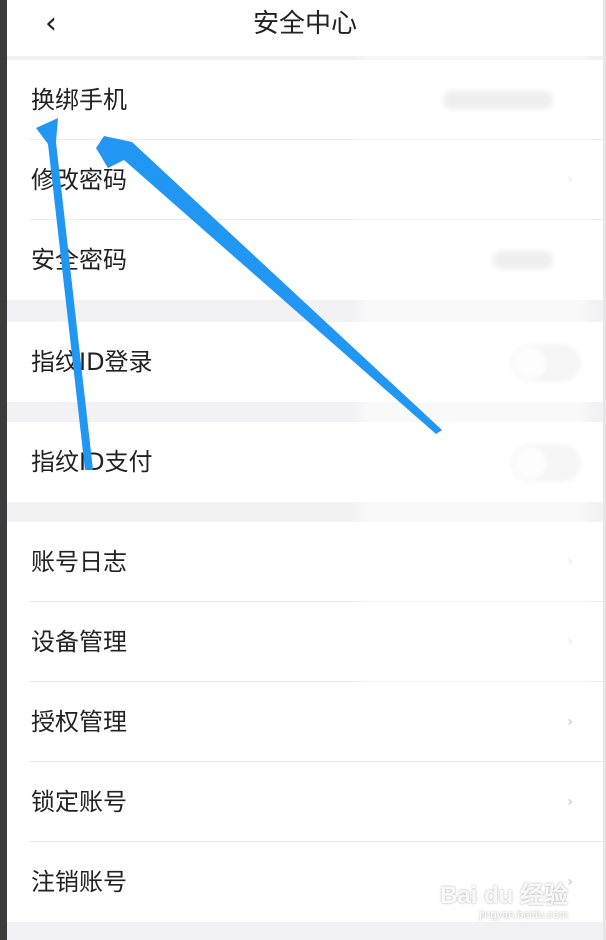 The image size is (606, 940). I want to click on watermark-url: jingyan.baidu.com, so click(523, 915).